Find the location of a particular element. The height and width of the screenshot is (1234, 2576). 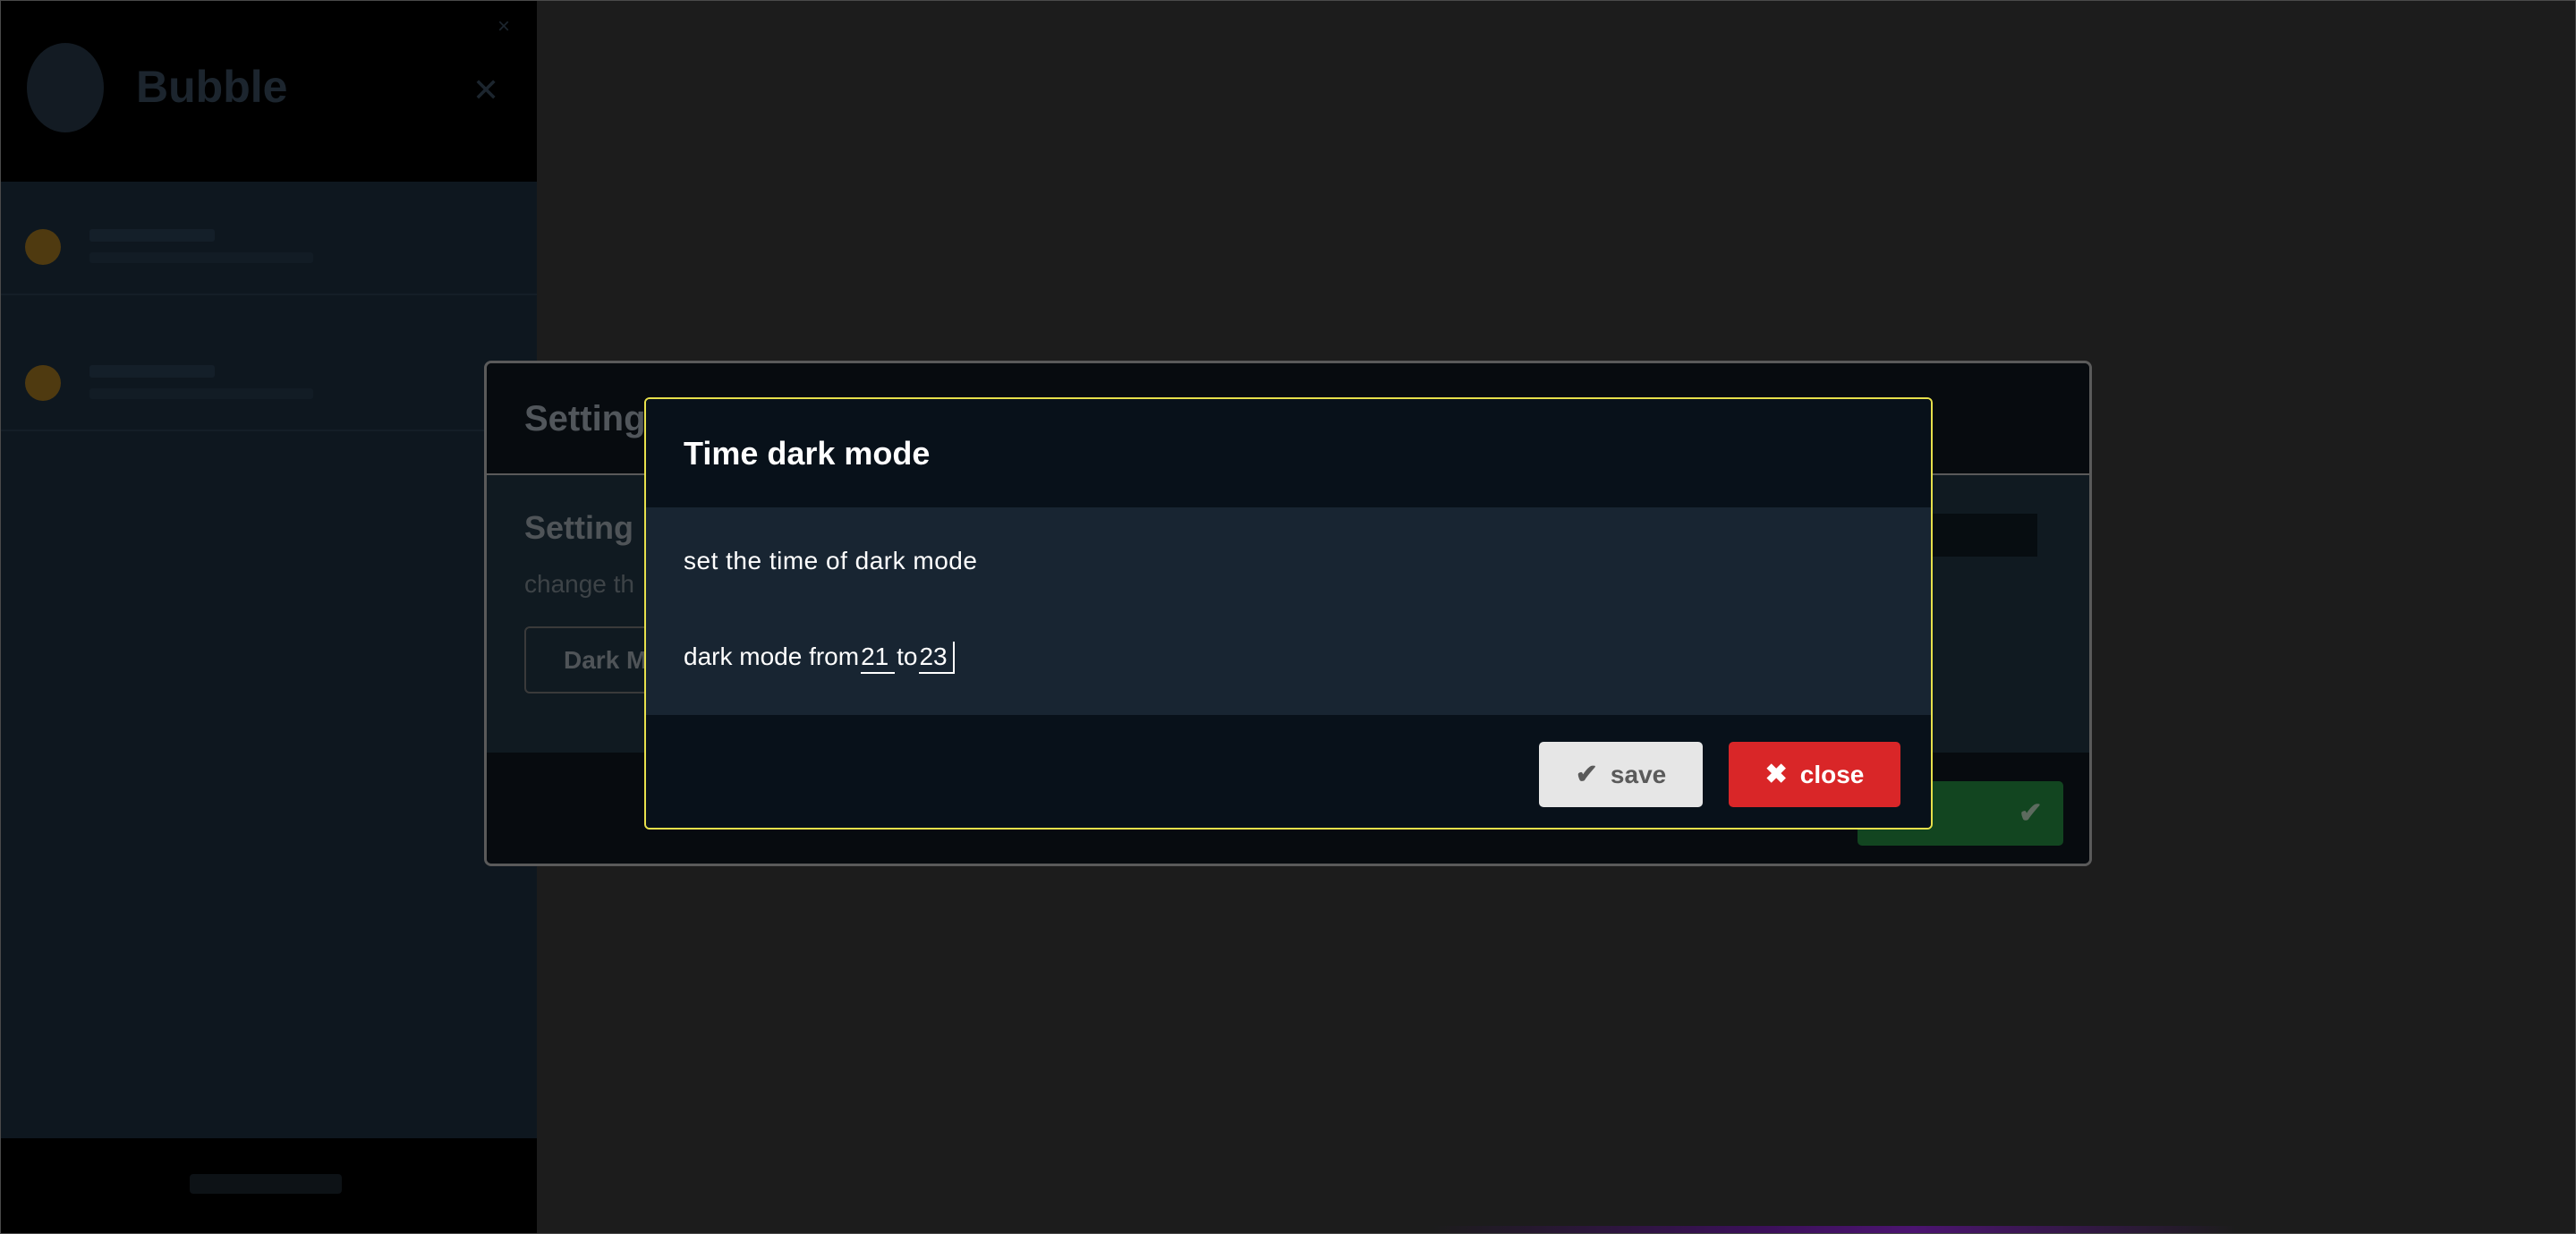

save-button-label: save is located at coordinates (1638, 774).